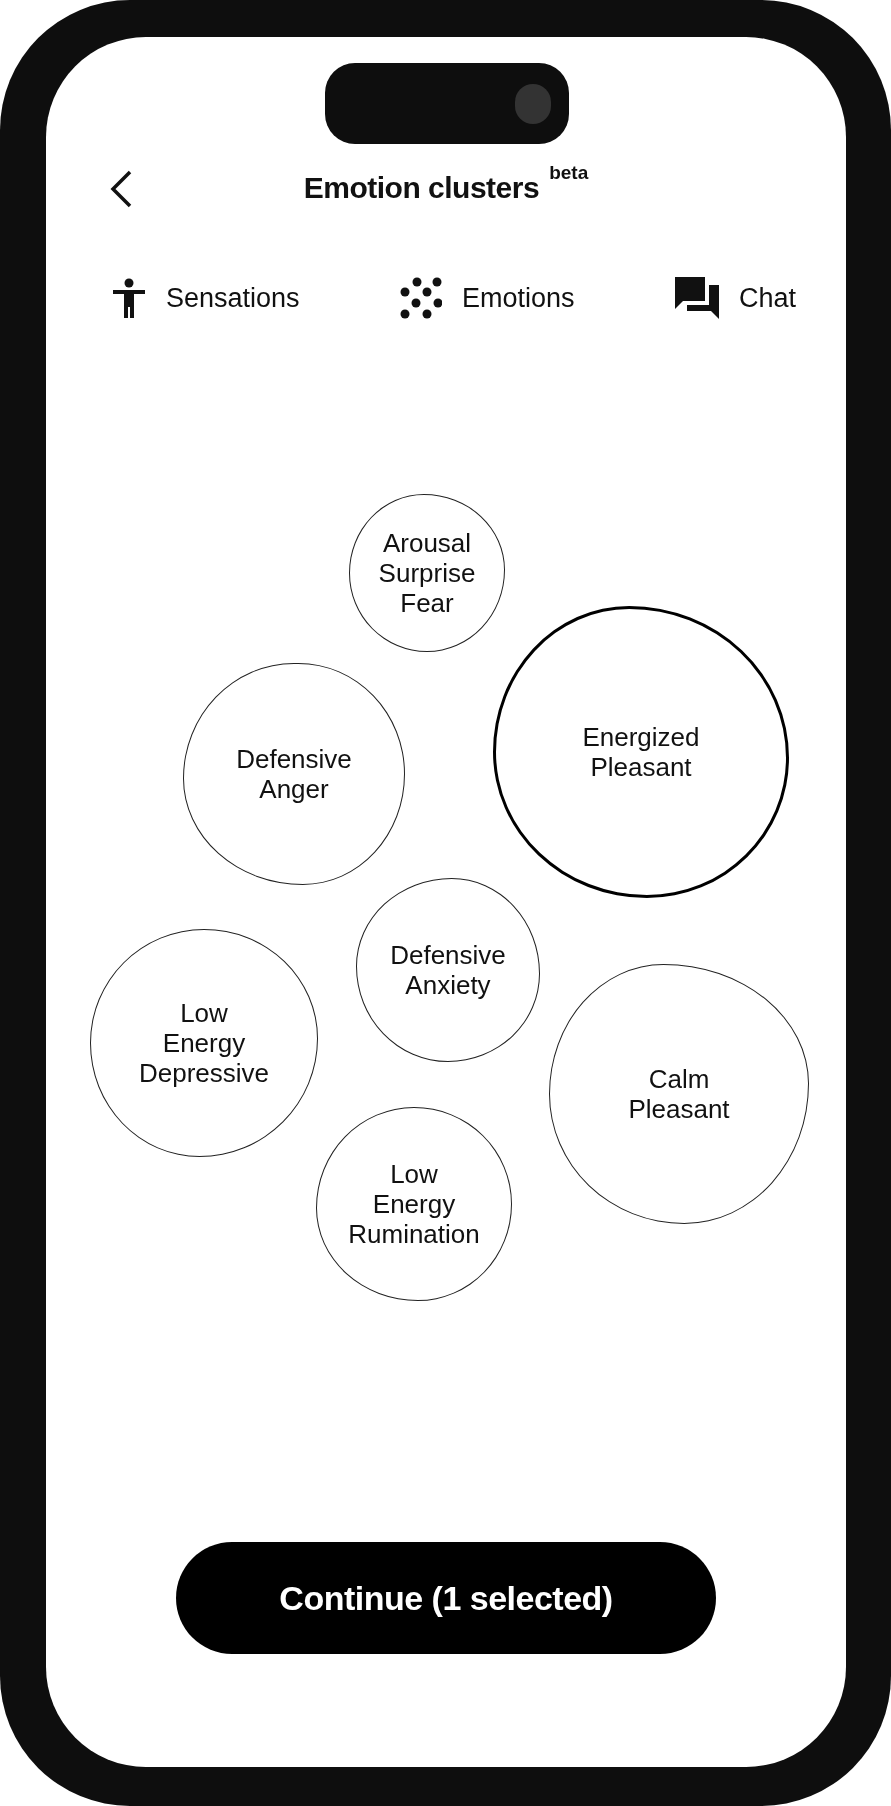  Describe the element at coordinates (446, 1598) in the screenshot. I see `continue-button: Continue (1 selected)` at that location.